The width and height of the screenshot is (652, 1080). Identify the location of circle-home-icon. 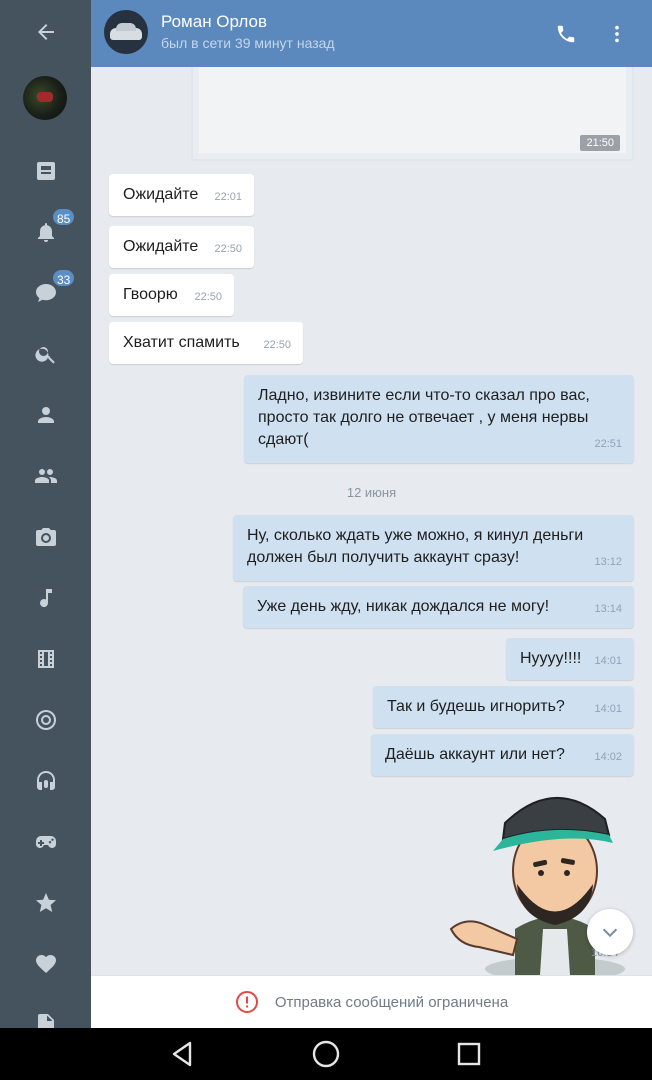
(326, 1054).